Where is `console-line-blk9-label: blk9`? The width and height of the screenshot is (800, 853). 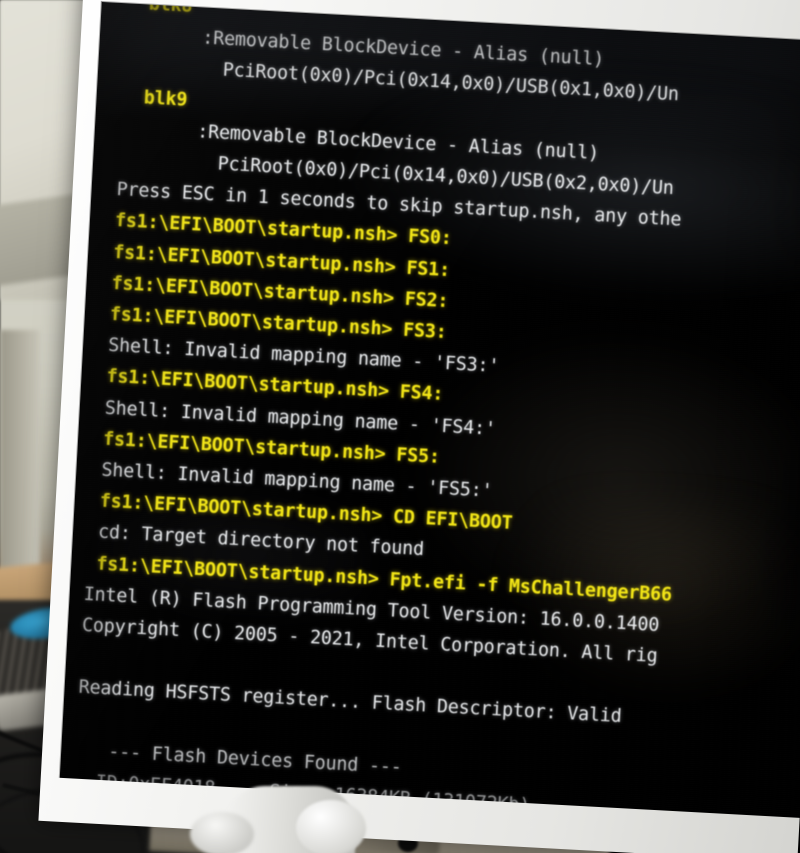 console-line-blk9-label: blk9 is located at coordinates (165, 98).